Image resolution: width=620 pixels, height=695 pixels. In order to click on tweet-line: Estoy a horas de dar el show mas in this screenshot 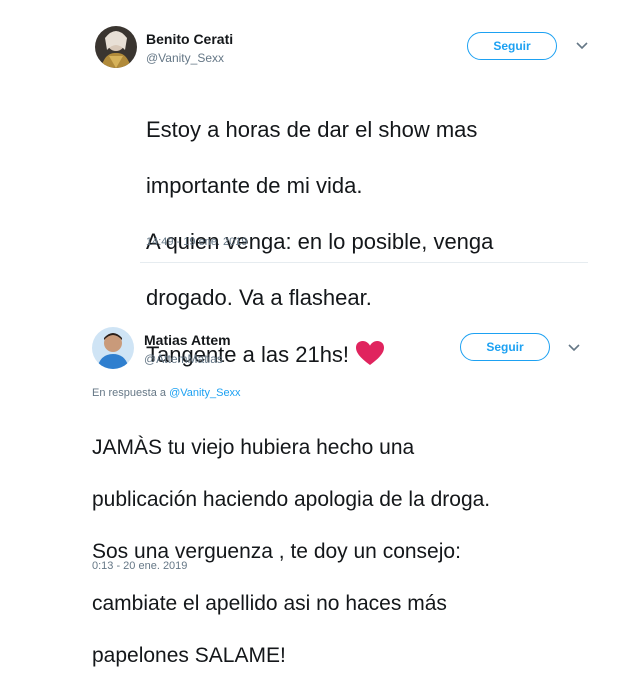, I will do `click(312, 129)`.